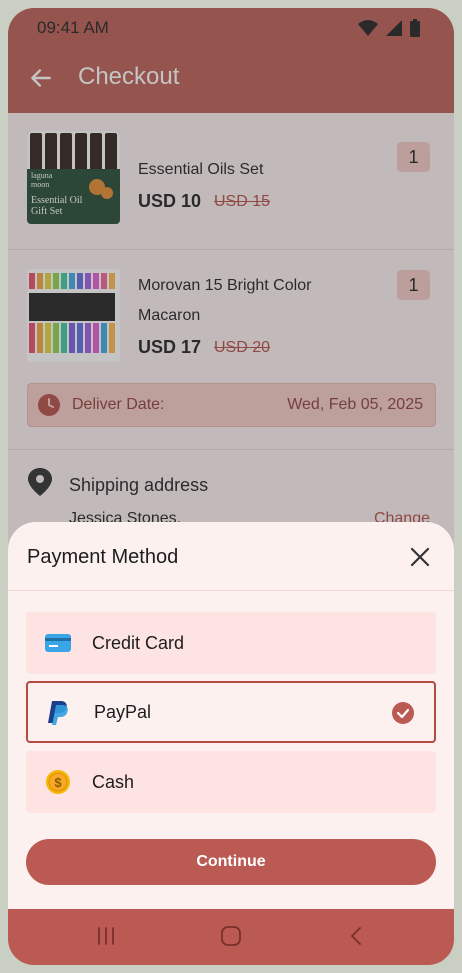 This screenshot has height=973, width=462. I want to click on payment-option-credit-card: Credit Card, so click(231, 643).